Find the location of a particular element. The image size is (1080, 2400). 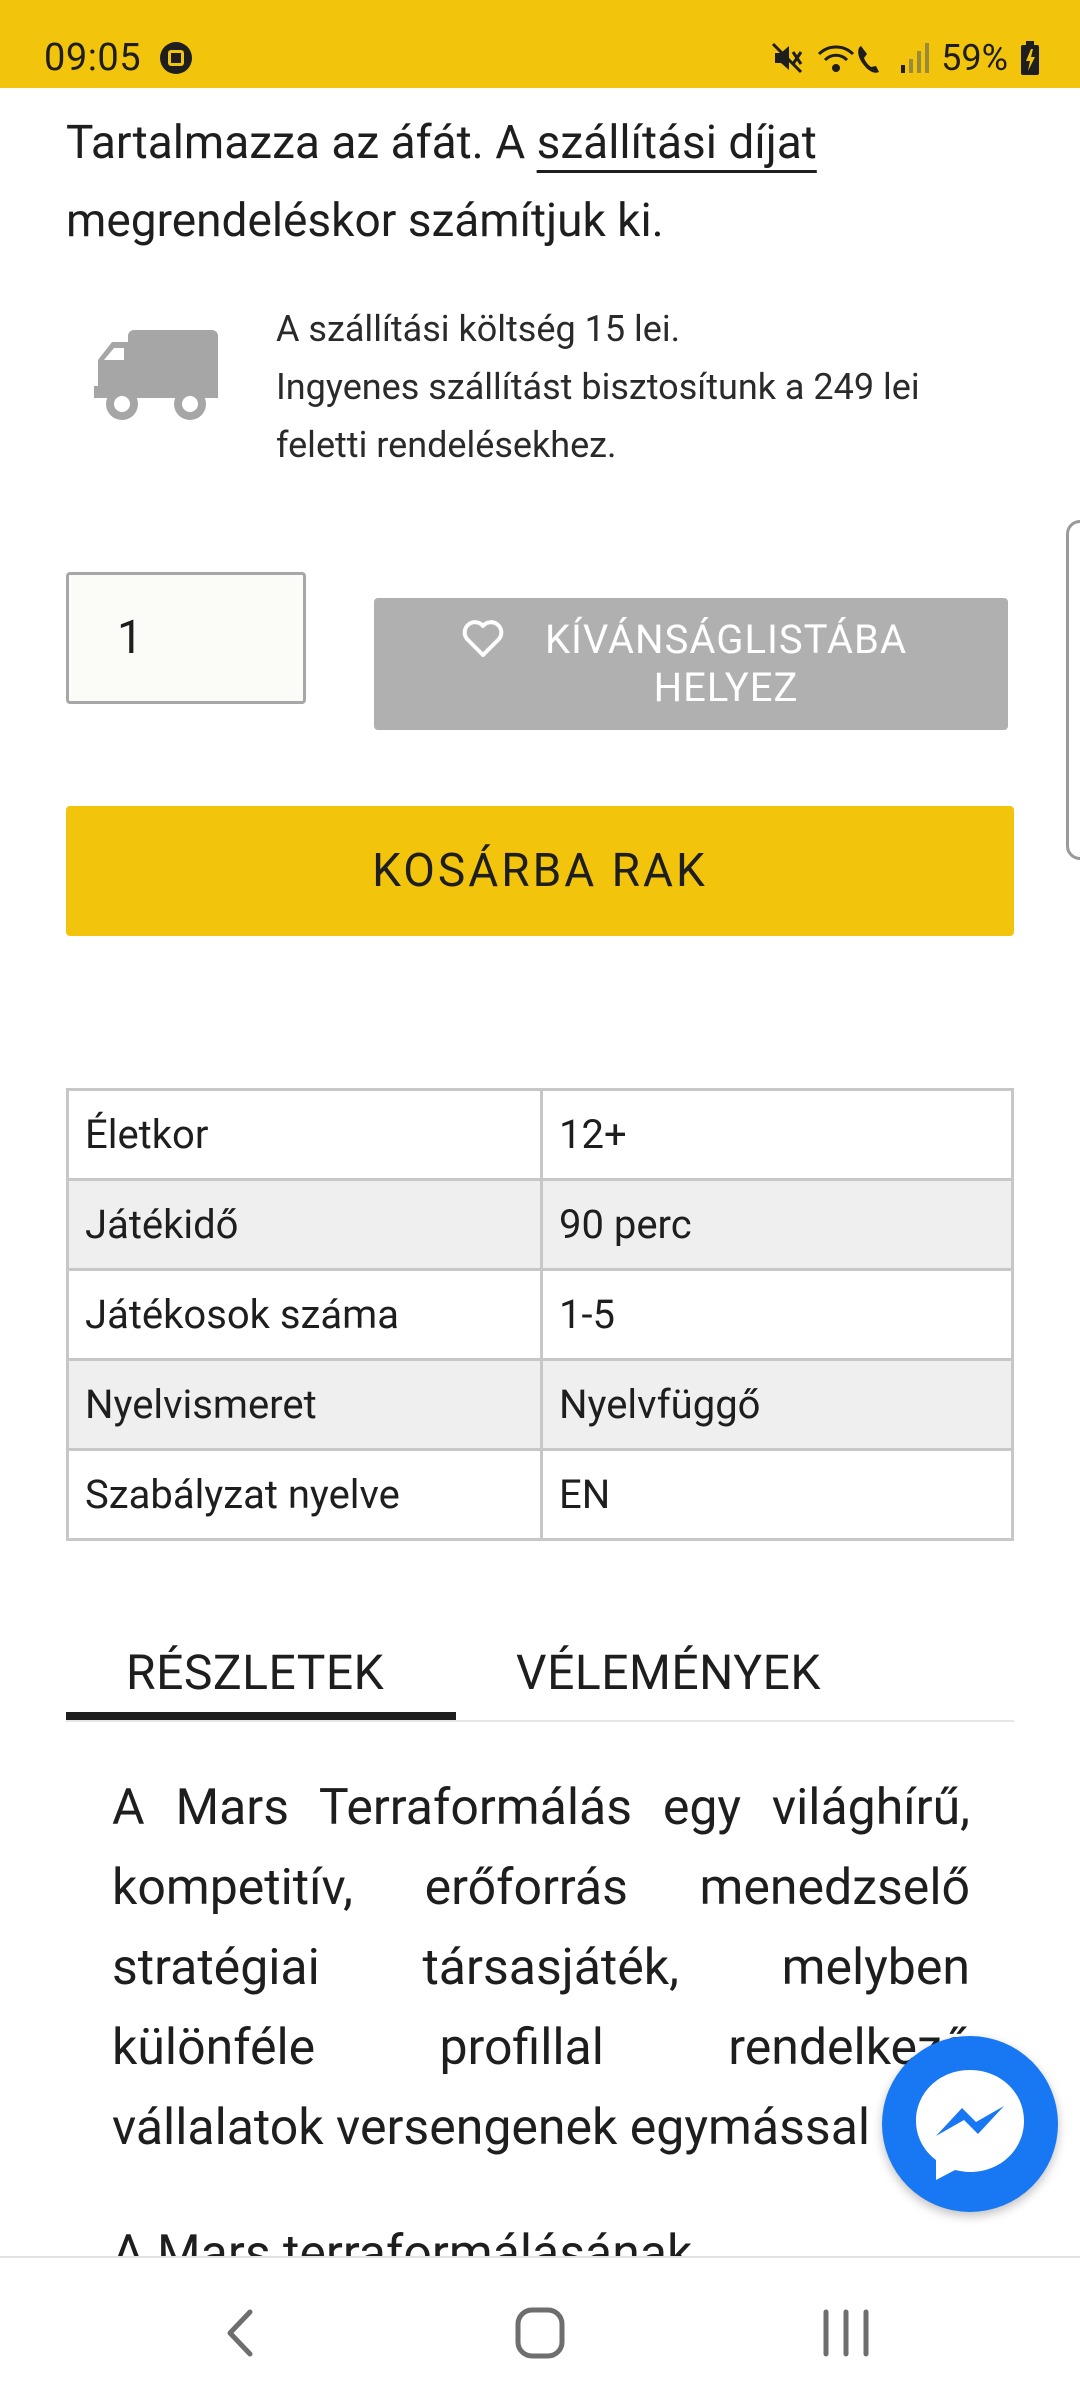

attribute-label: Életkor is located at coordinates (304, 1134).